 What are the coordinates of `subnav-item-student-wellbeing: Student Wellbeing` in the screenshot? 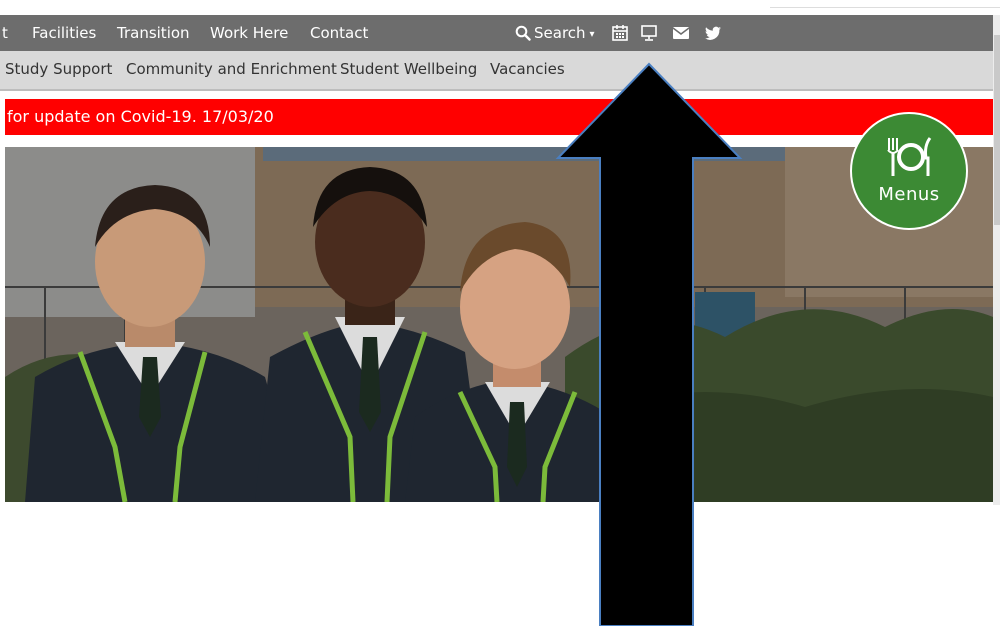 It's located at (408, 69).